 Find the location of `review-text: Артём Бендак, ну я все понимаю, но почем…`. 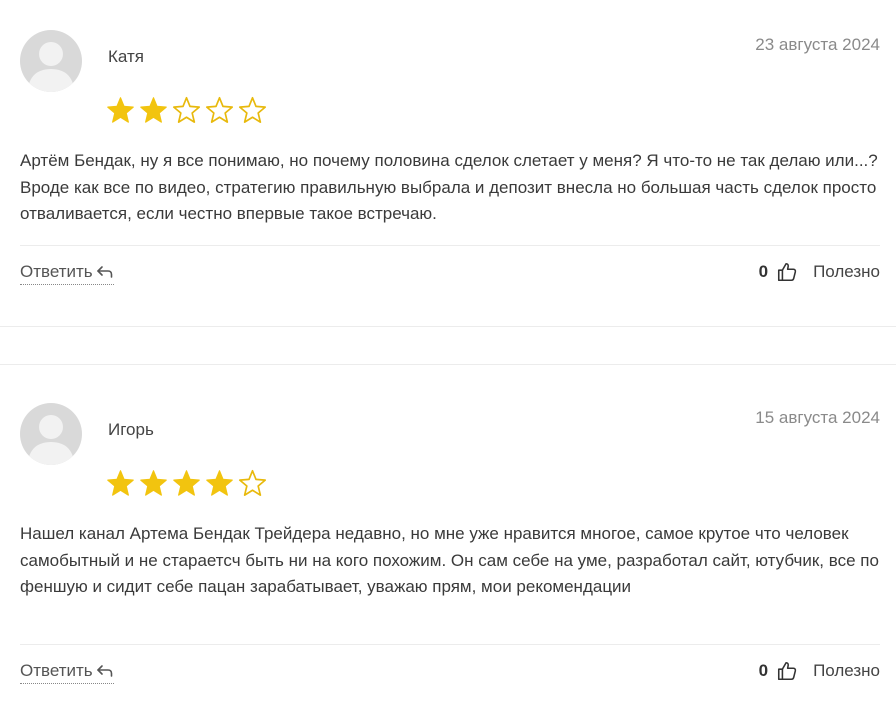

review-text: Артём Бендак, ну я все понимаю, но почем… is located at coordinates (449, 187).